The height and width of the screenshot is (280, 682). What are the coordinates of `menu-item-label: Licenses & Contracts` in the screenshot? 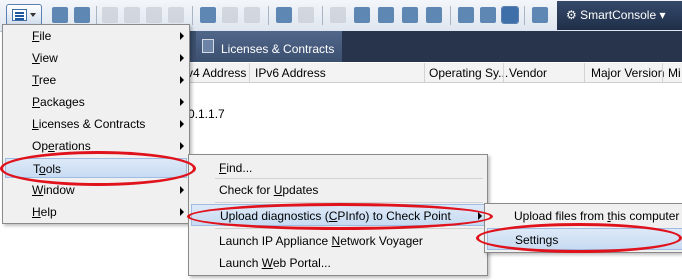 It's located at (89, 124).